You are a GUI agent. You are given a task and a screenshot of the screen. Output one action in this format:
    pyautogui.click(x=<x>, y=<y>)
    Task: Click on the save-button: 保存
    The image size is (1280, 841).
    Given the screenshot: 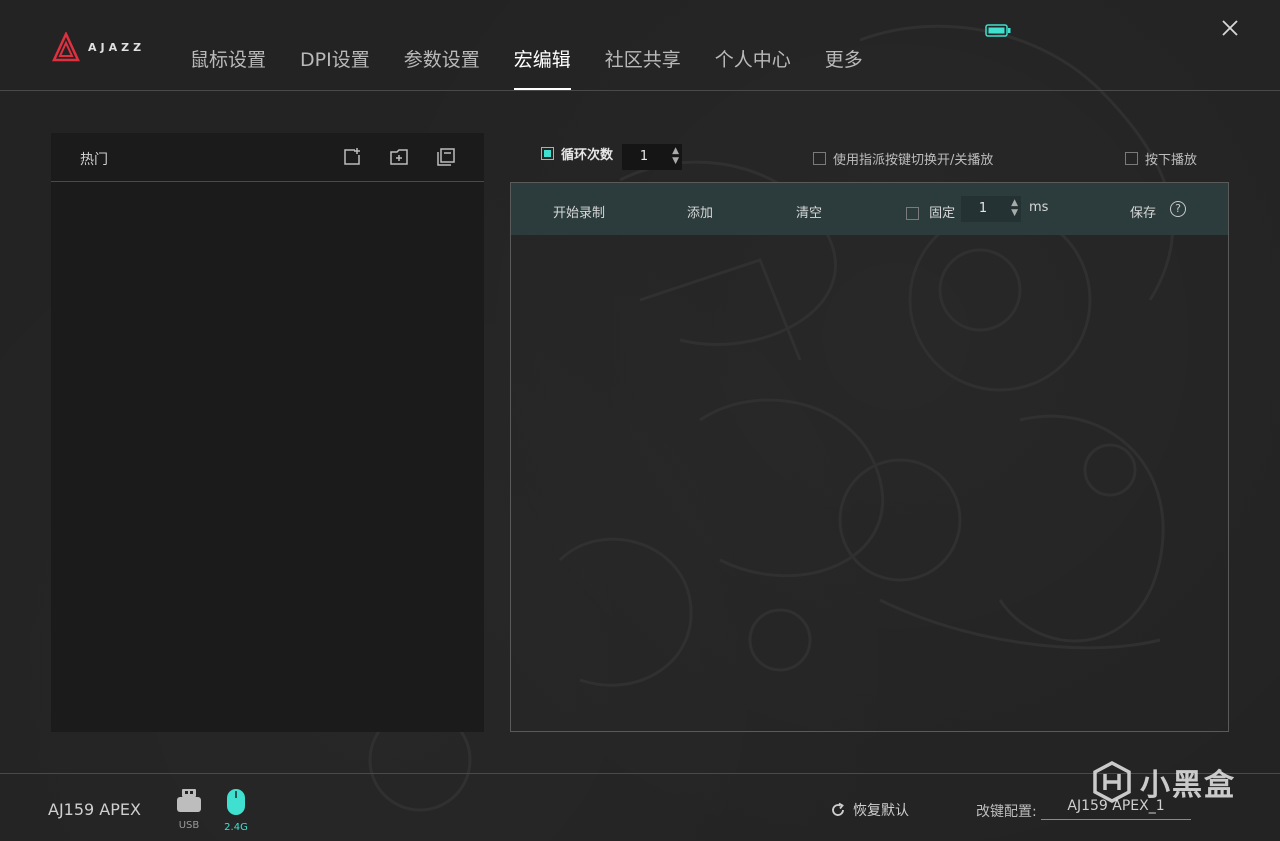 What is the action you would take?
    pyautogui.click(x=1143, y=211)
    